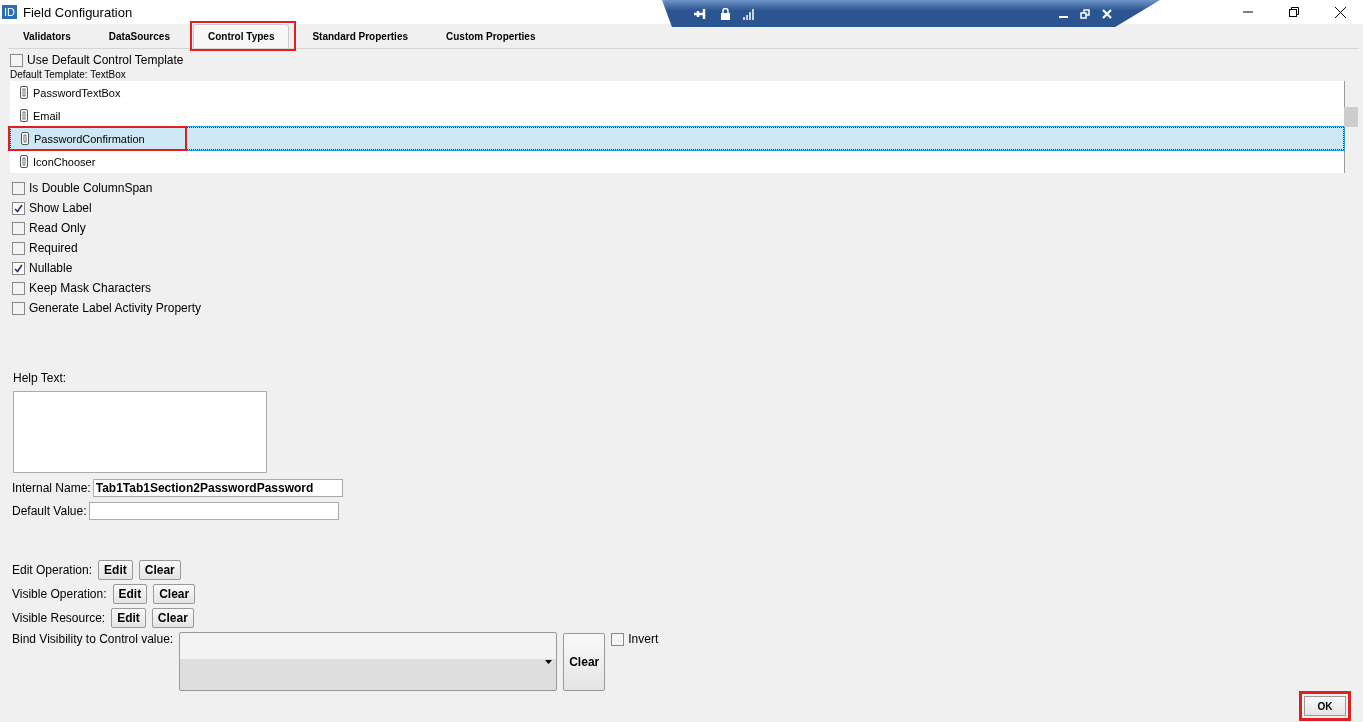  What do you see at coordinates (47, 36) in the screenshot?
I see `tab: Validators` at bounding box center [47, 36].